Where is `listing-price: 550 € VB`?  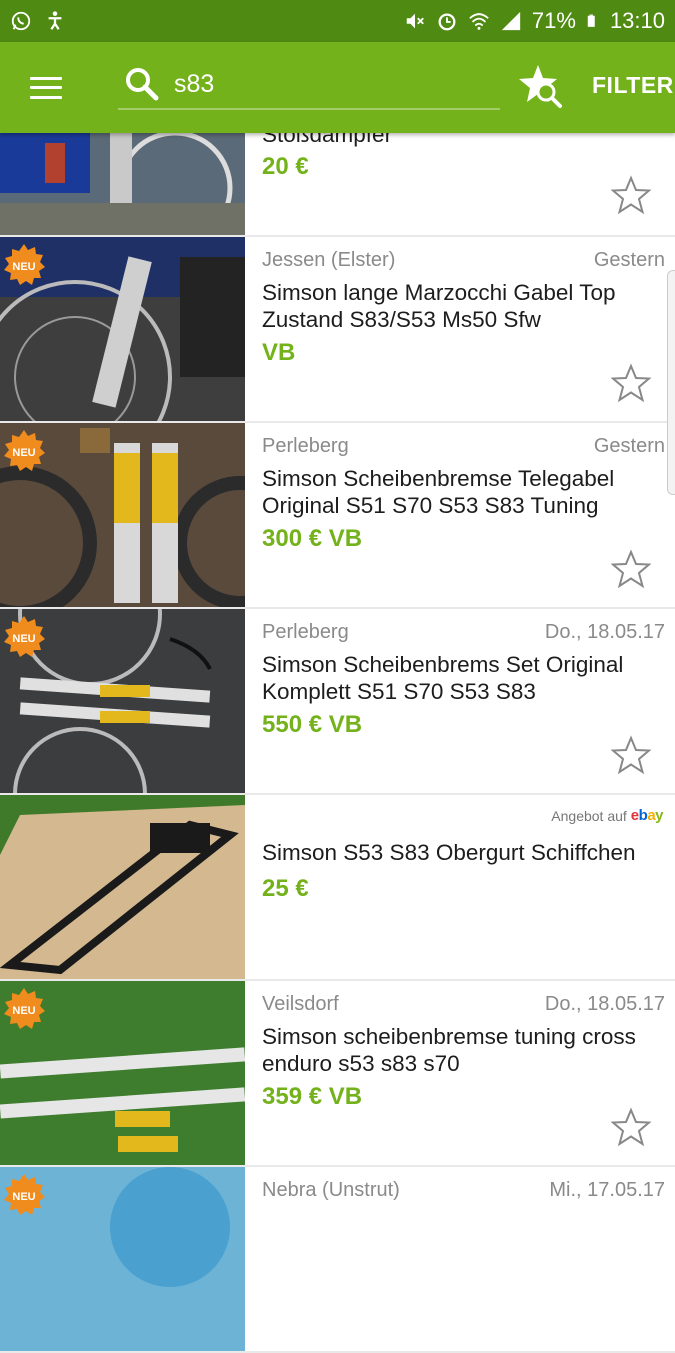 listing-price: 550 € VB is located at coordinates (312, 724).